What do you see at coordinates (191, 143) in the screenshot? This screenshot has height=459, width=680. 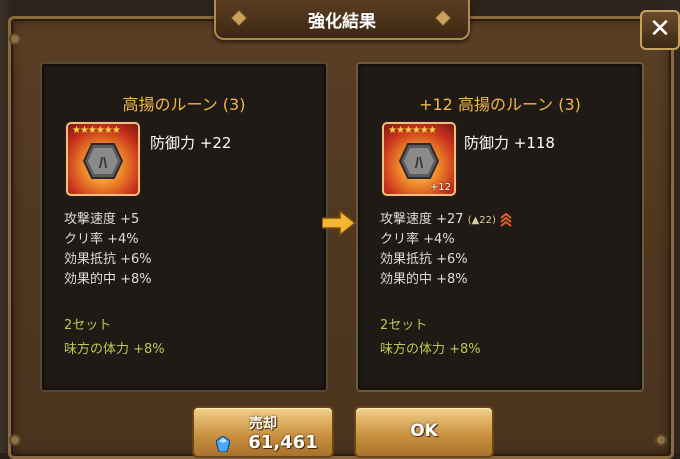 I see `main-stat: 防御力 +22` at bounding box center [191, 143].